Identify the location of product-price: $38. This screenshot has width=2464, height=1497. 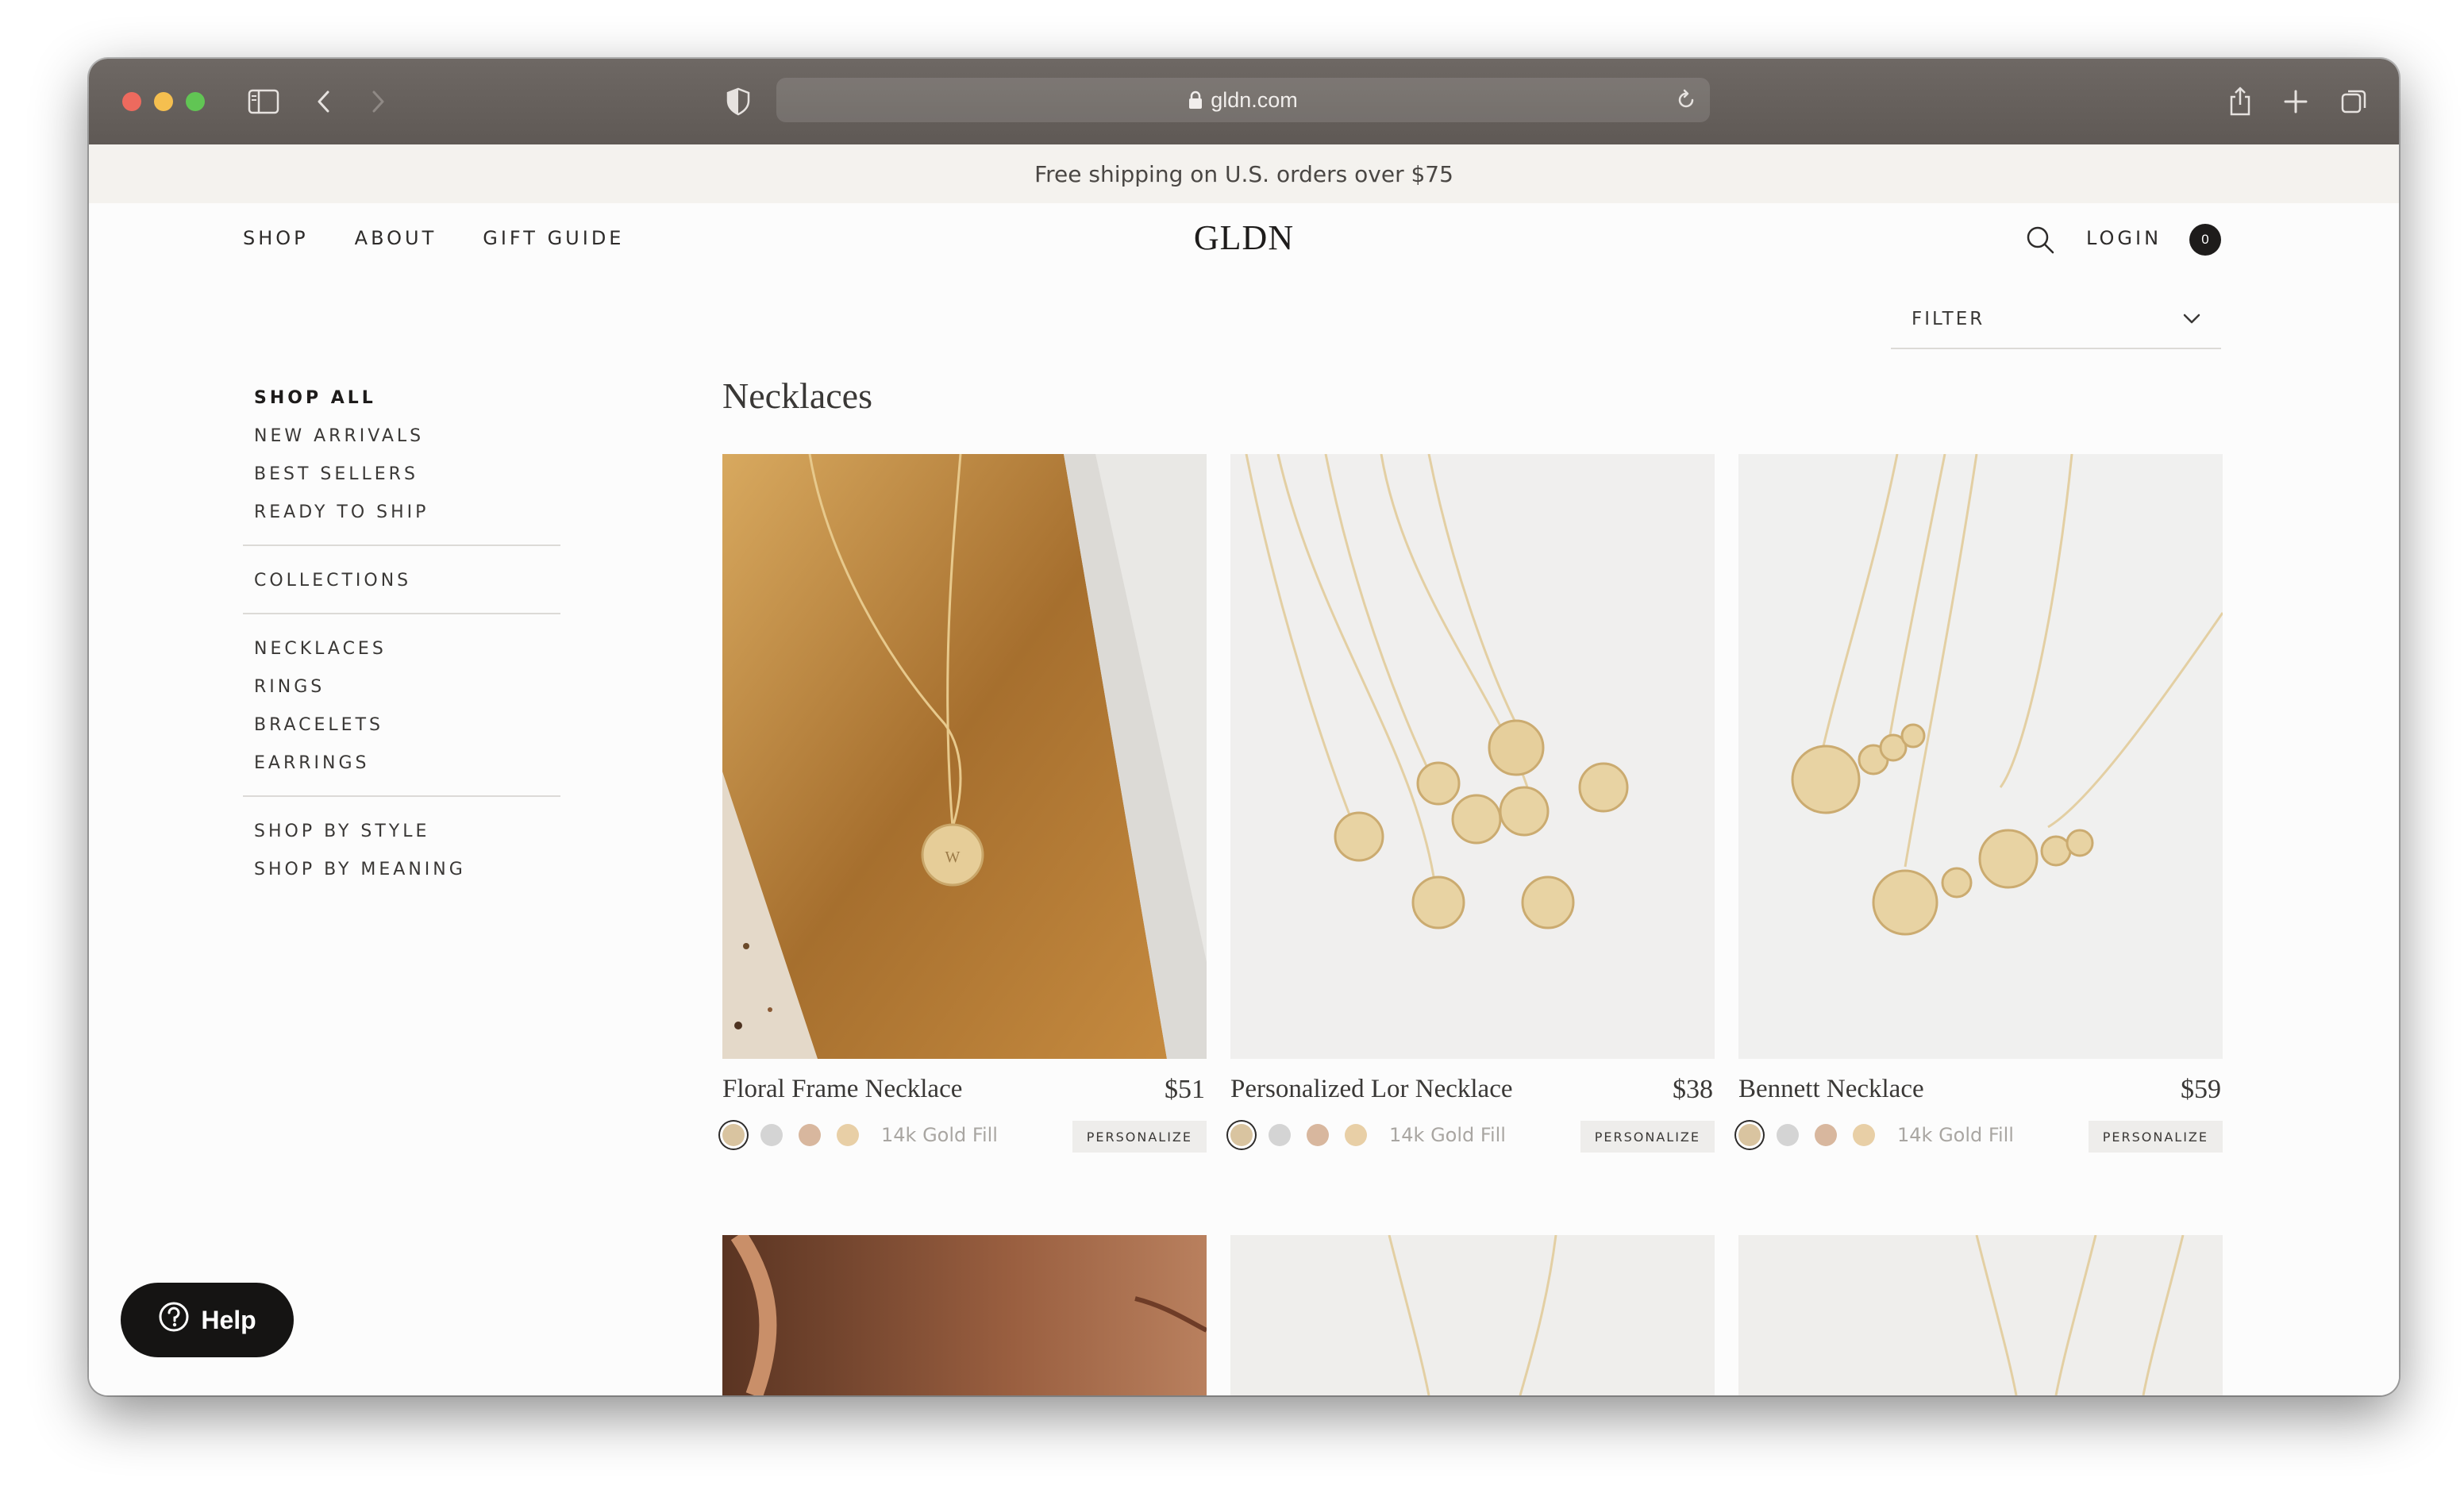
(1693, 1089).